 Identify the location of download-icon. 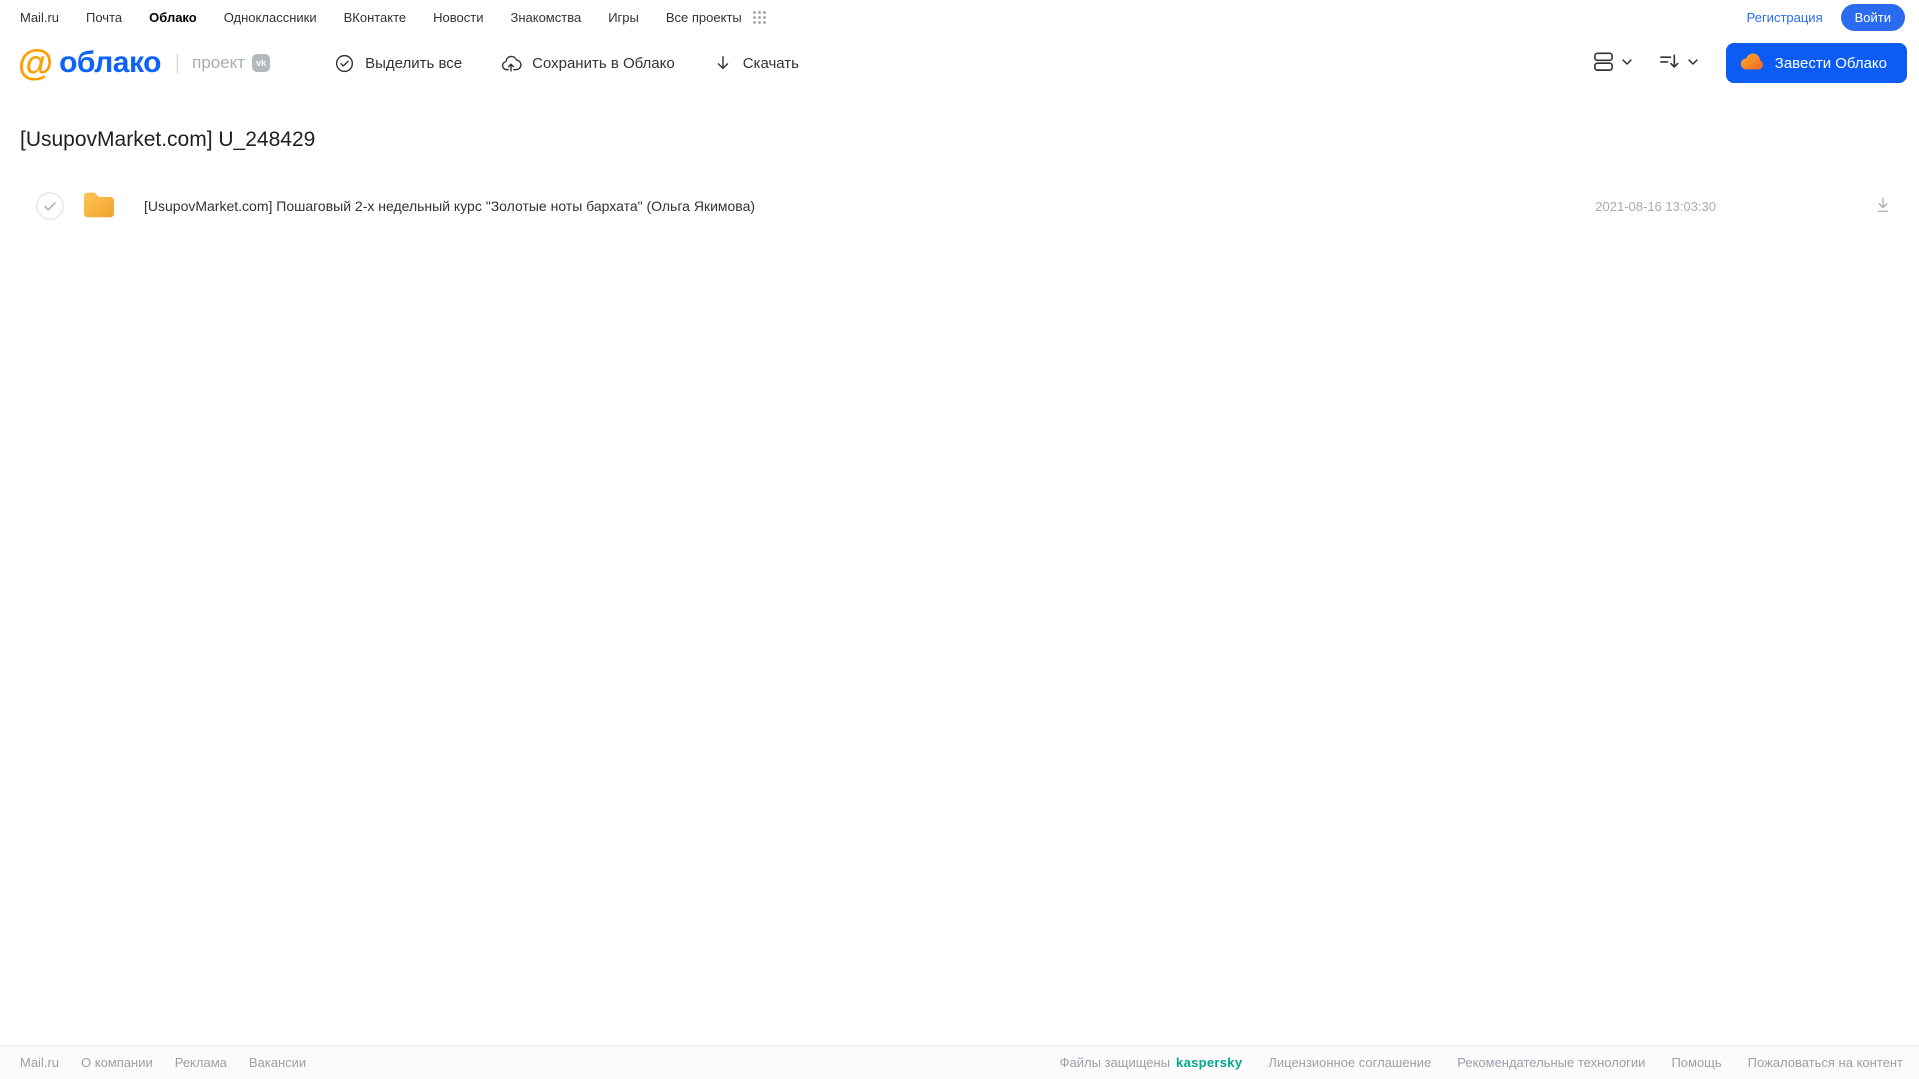
(1883, 206).